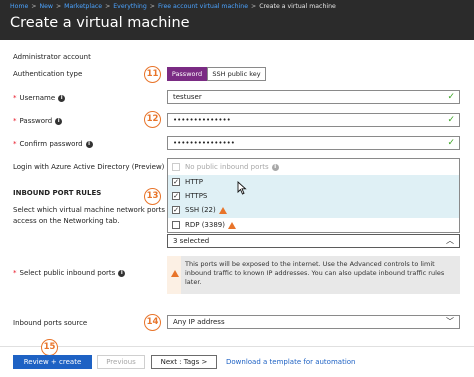 This screenshot has width=474, height=377. What do you see at coordinates (152, 74) in the screenshot?
I see `callout-11: 11` at bounding box center [152, 74].